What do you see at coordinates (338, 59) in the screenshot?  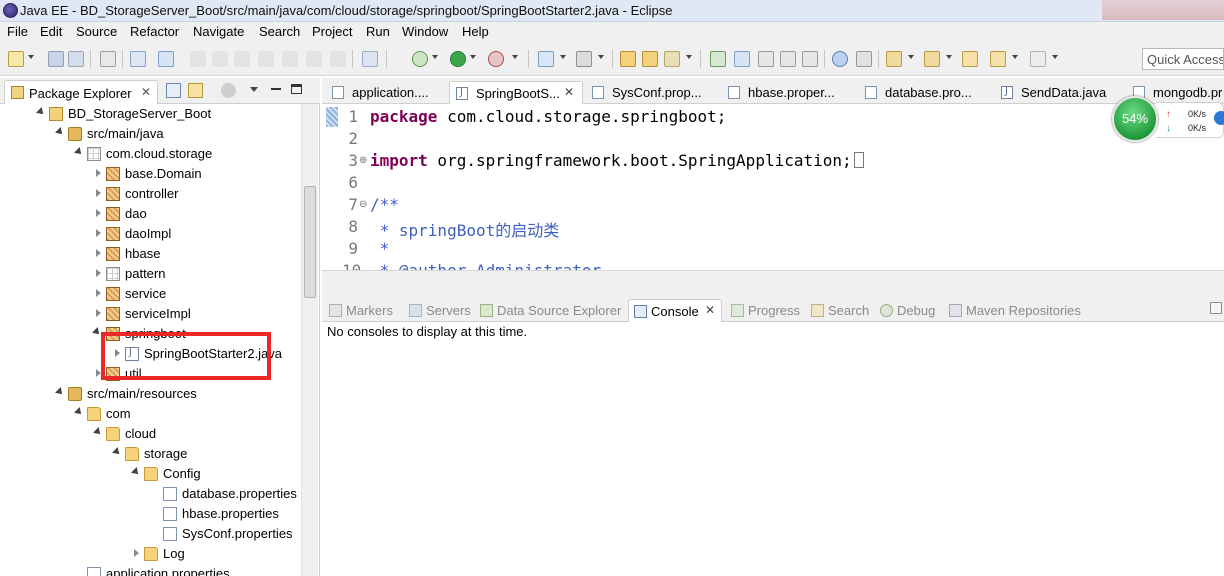 I see `drop-to-frame-icon` at bounding box center [338, 59].